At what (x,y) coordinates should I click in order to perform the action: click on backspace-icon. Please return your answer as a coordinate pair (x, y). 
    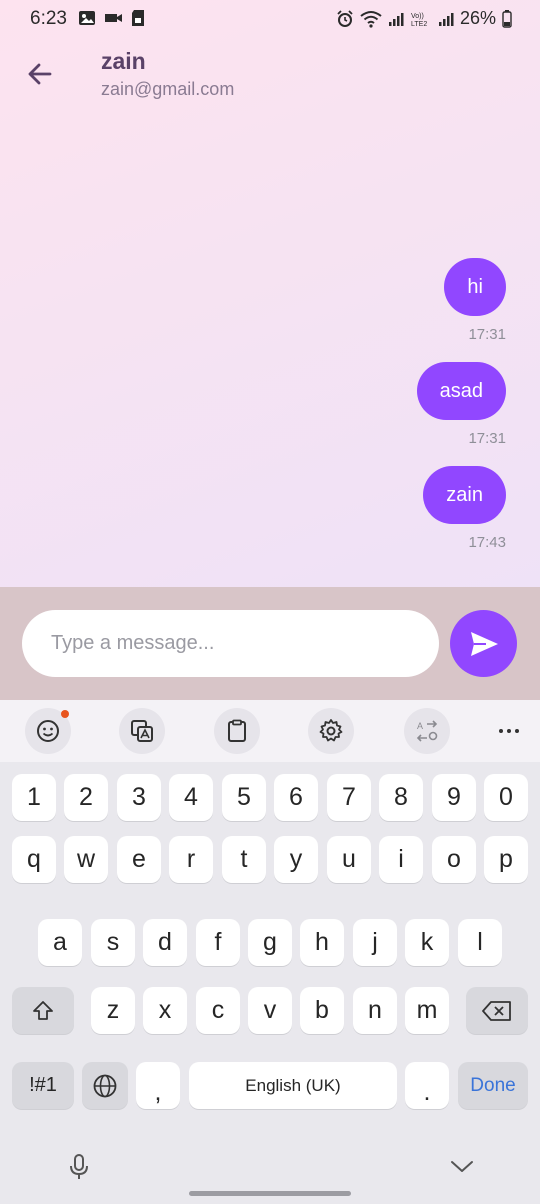
    Looking at the image, I should click on (496, 1010).